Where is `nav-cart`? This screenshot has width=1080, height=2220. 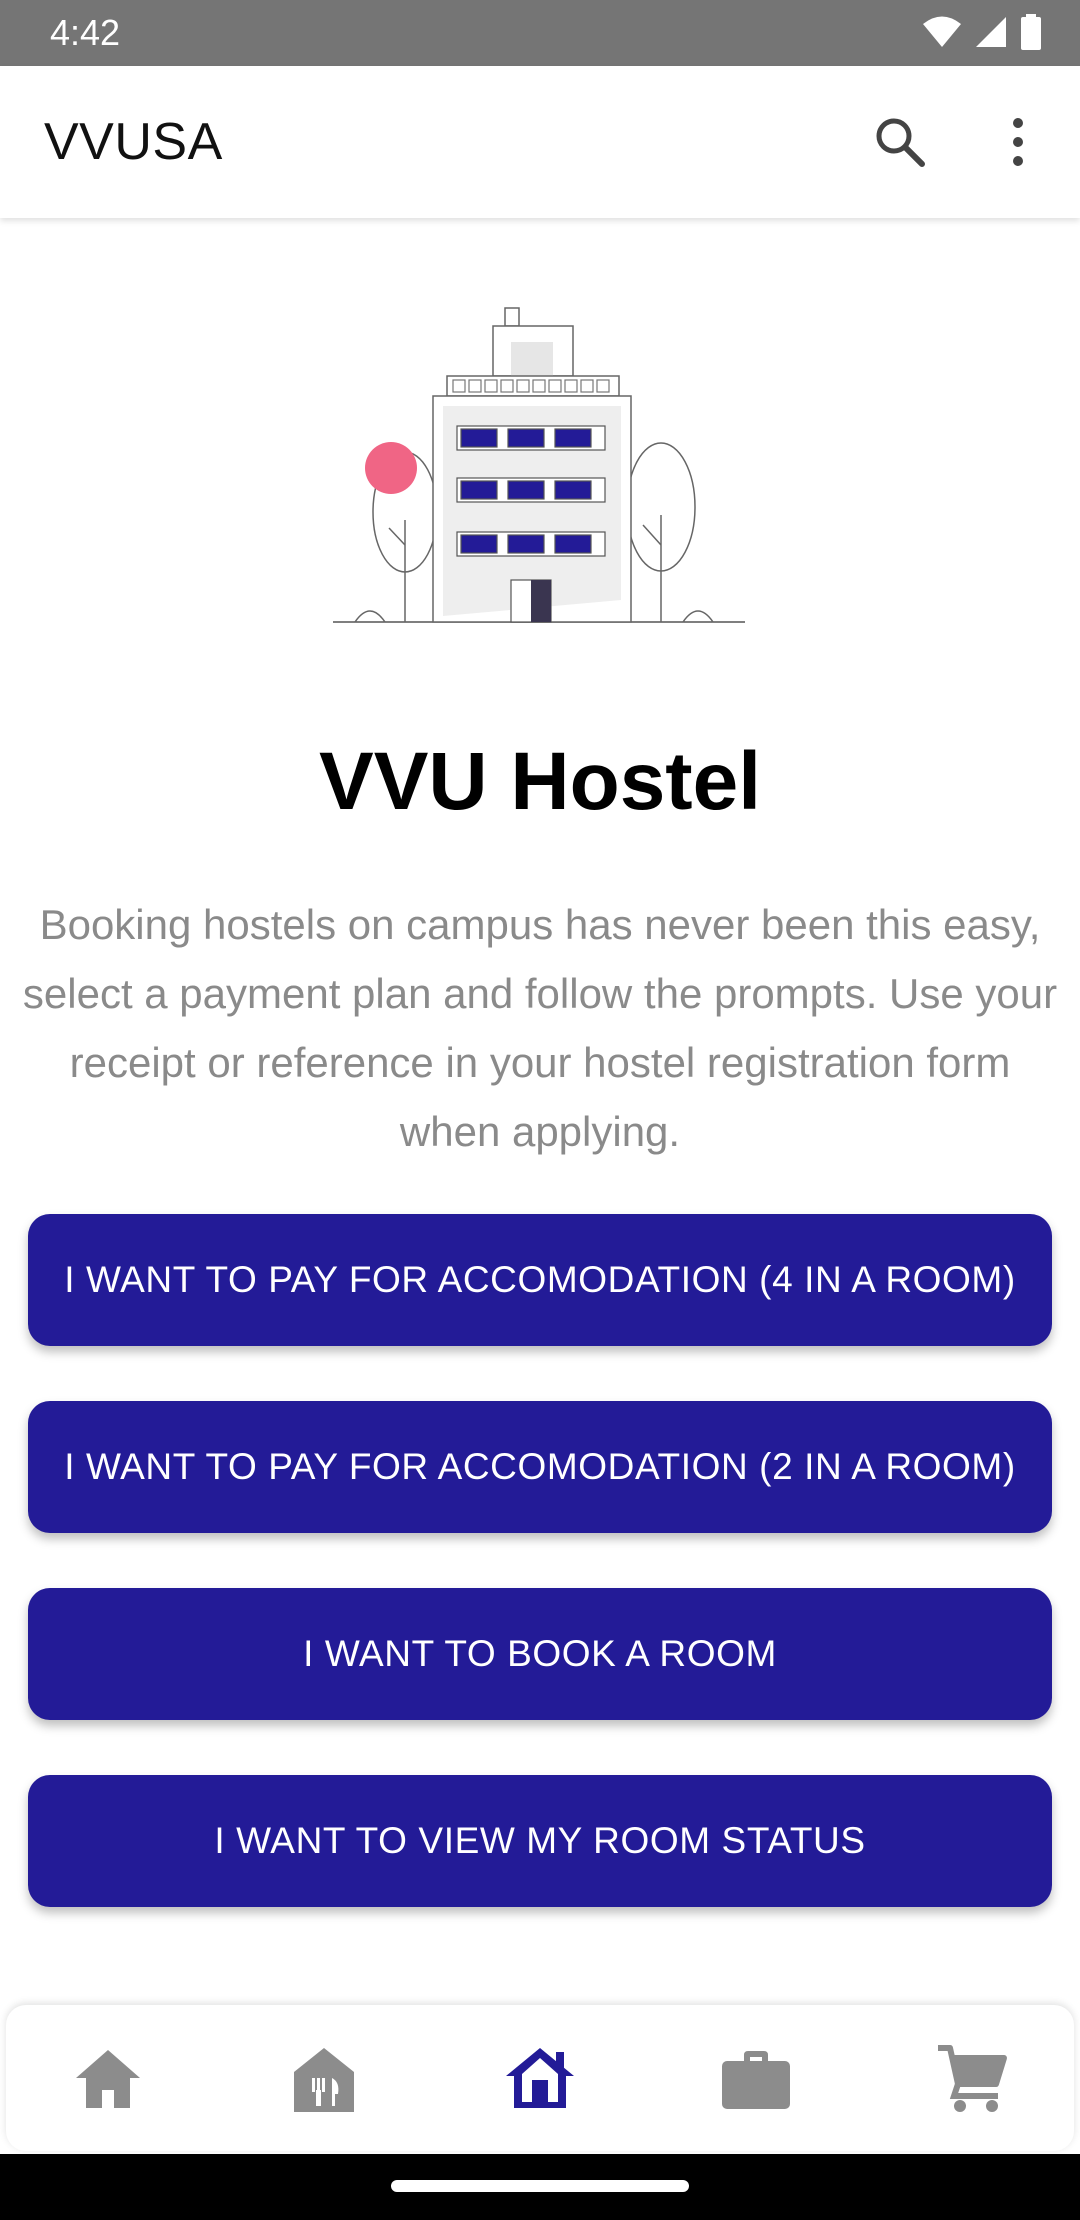 nav-cart is located at coordinates (972, 2079).